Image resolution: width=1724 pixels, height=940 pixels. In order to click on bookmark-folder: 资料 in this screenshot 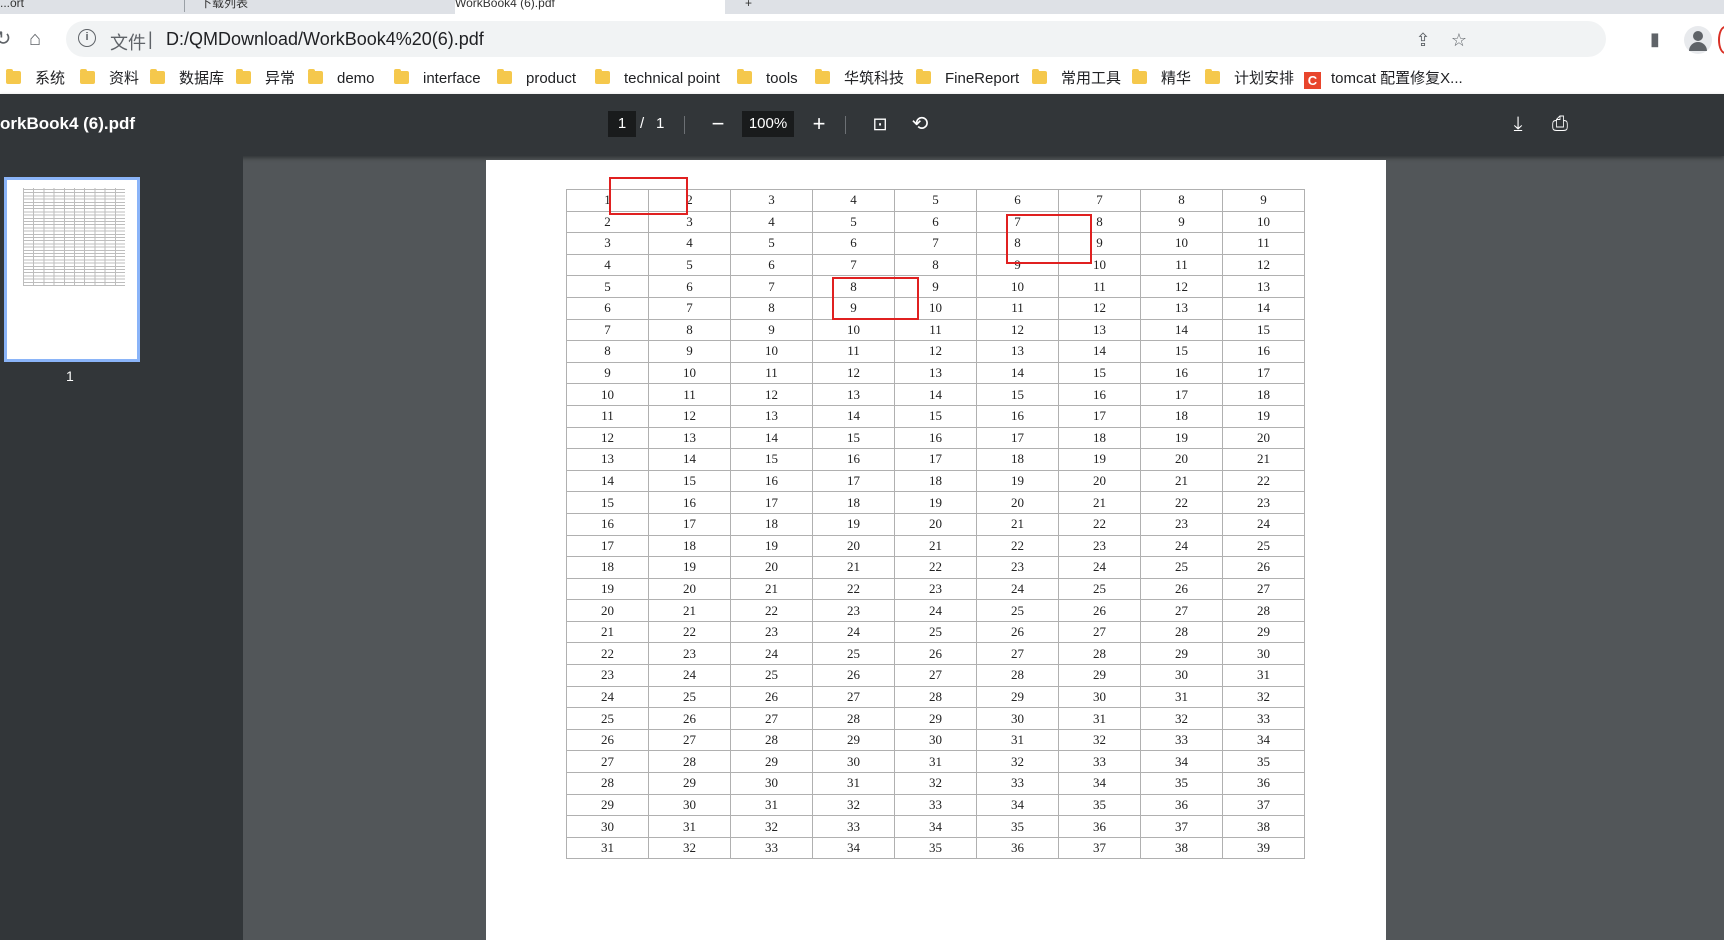, I will do `click(109, 79)`.